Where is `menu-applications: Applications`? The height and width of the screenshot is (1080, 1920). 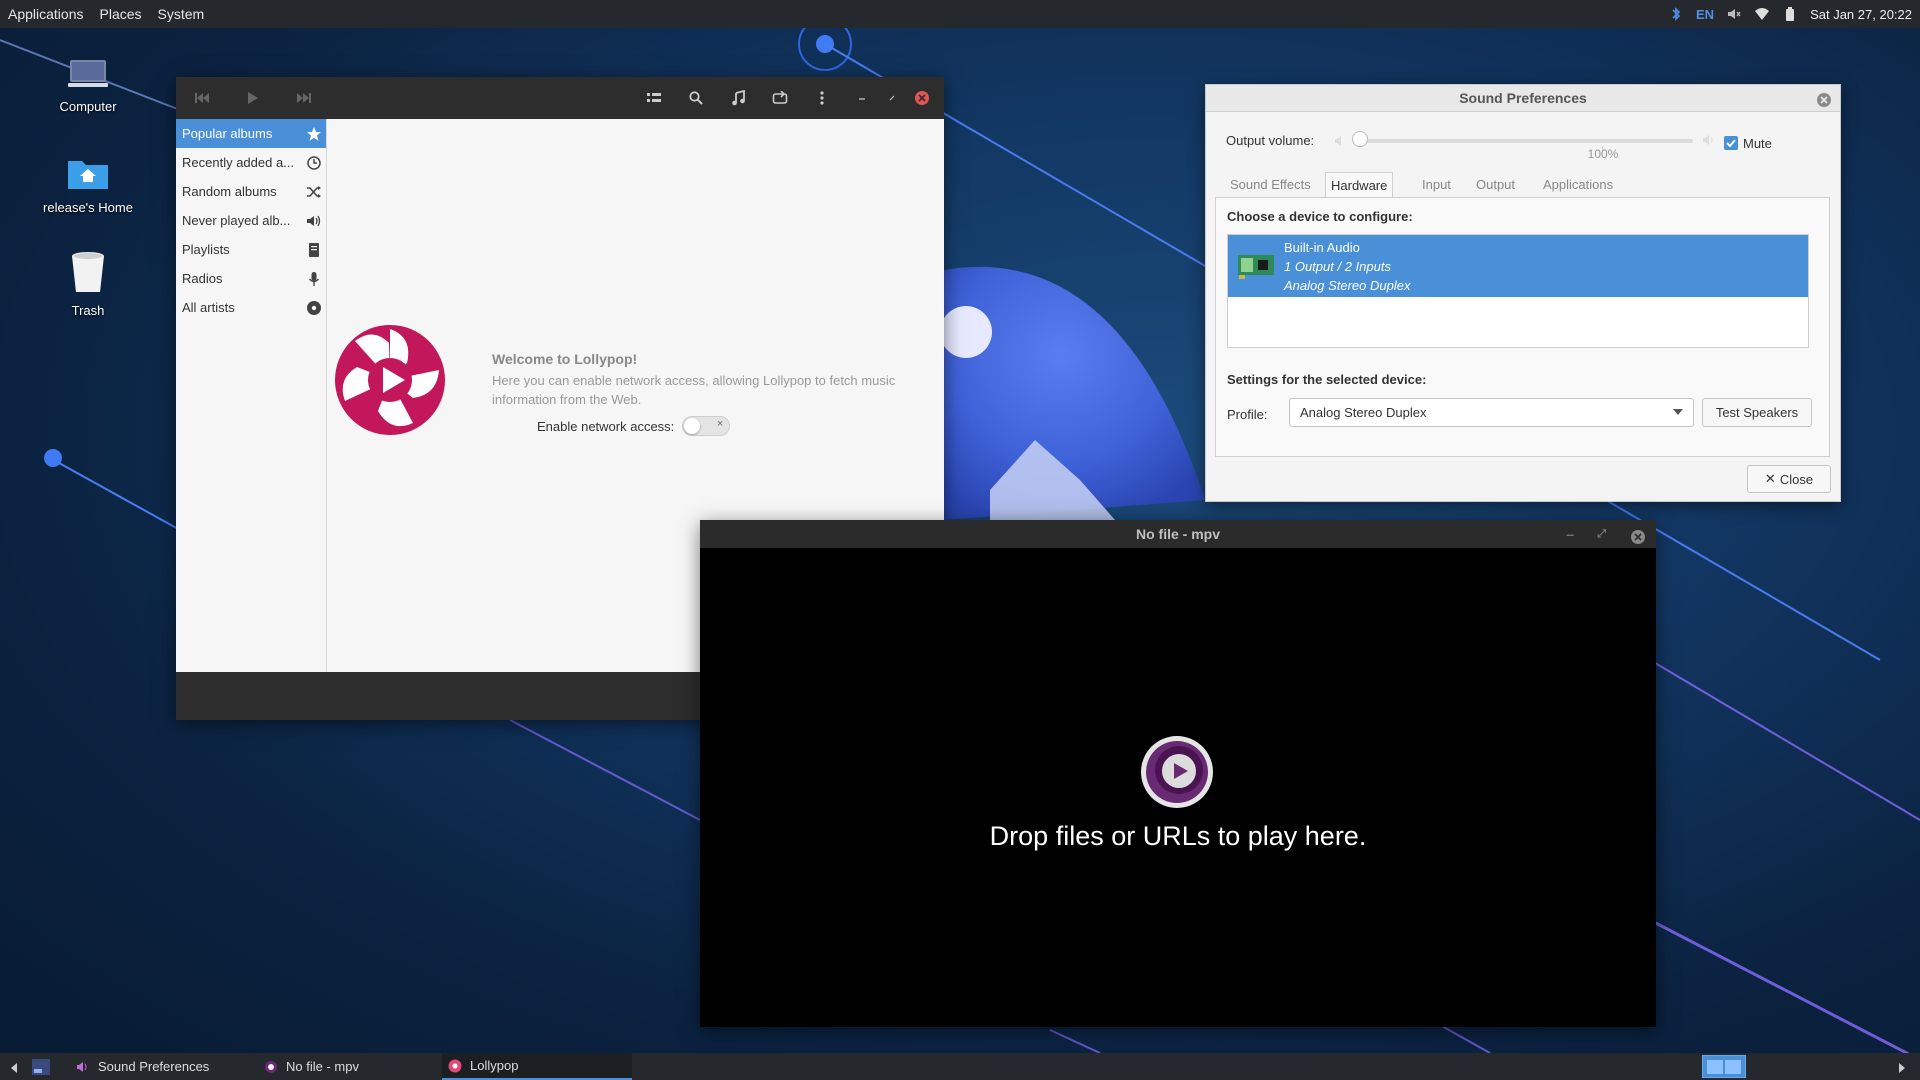 menu-applications: Applications is located at coordinates (46, 14).